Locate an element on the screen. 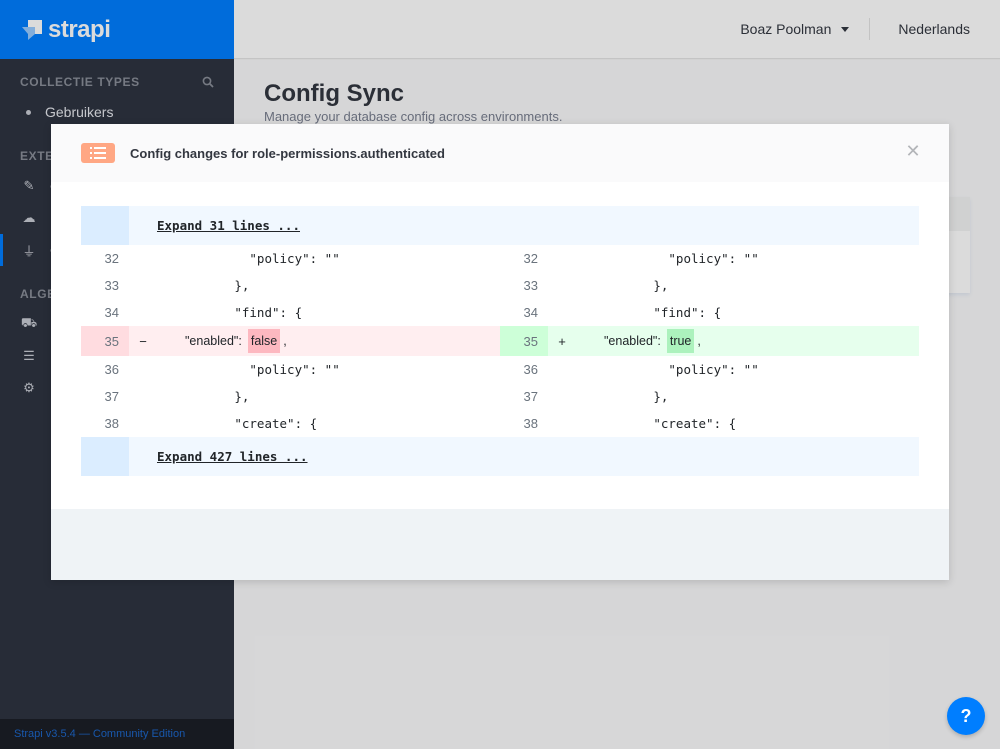 The width and height of the screenshot is (1000, 749). removed-line: 35 − "enabled": false , is located at coordinates (290, 341).